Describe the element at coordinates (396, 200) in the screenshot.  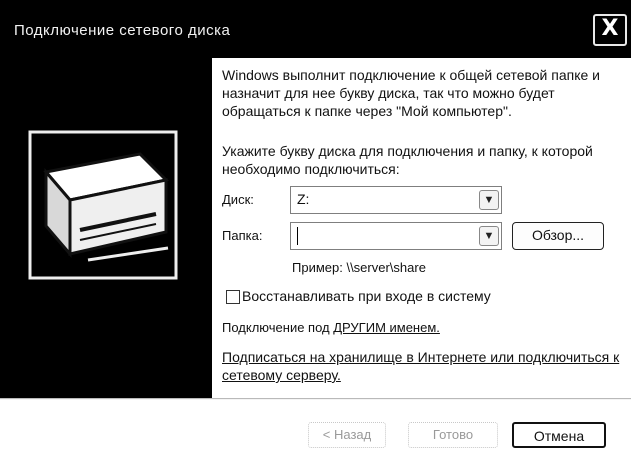
I see `drive-select: Z: ▼` at that location.